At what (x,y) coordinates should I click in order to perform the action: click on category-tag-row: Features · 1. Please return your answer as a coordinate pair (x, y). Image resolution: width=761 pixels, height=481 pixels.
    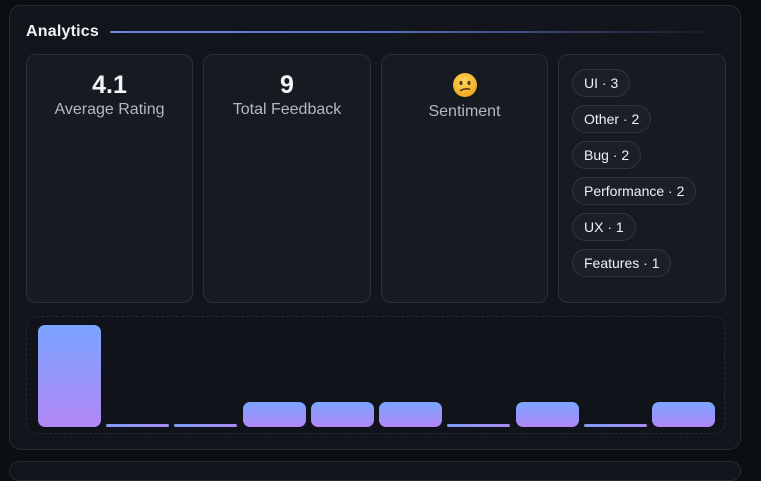
    Looking at the image, I should click on (648, 267).